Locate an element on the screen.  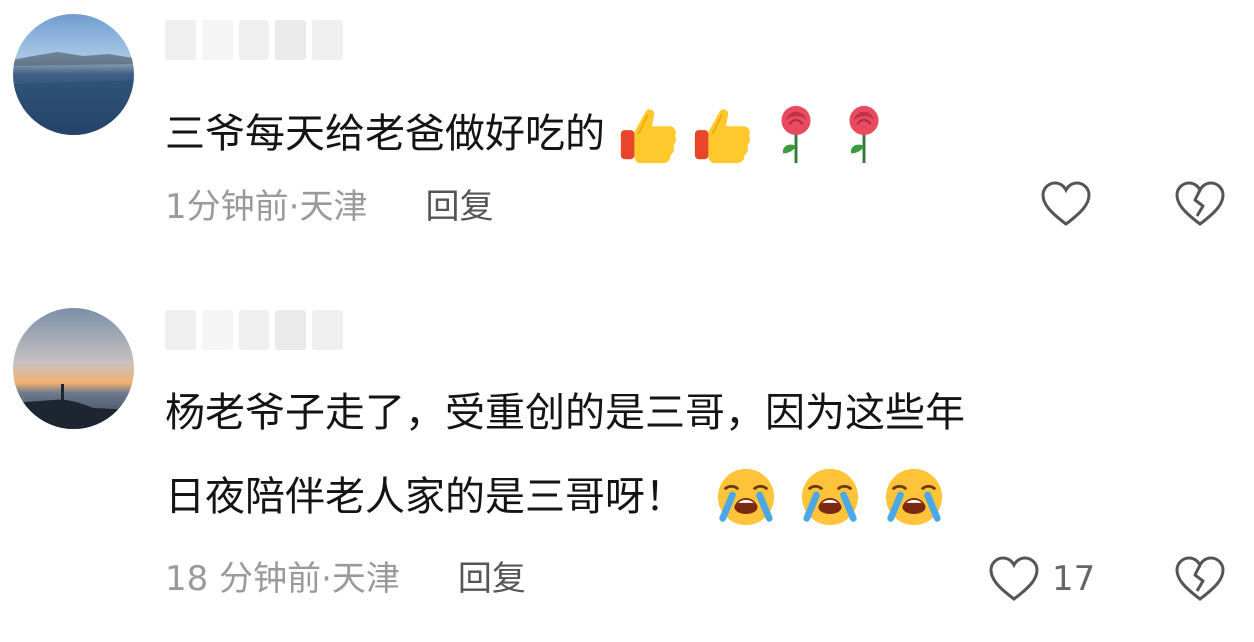
comment-time: 1分钟前 is located at coordinates (227, 207).